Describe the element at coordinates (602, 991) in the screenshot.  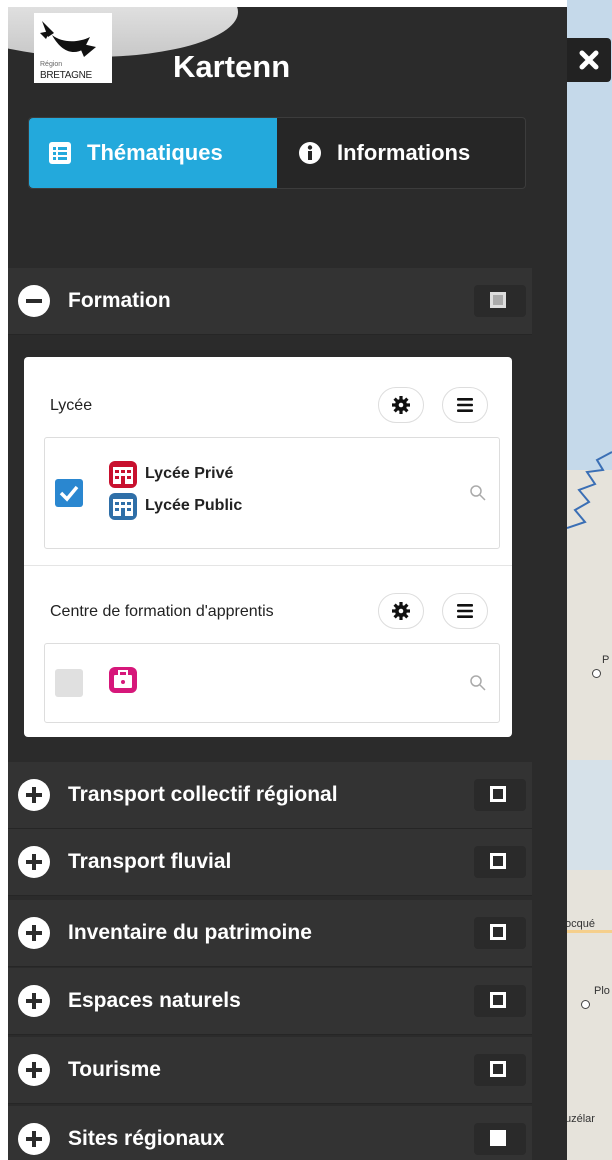
I see `map-label: Plo` at that location.